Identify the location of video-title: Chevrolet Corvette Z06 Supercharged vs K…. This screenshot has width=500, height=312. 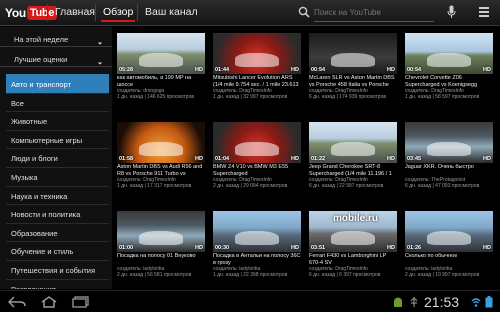
(449, 81).